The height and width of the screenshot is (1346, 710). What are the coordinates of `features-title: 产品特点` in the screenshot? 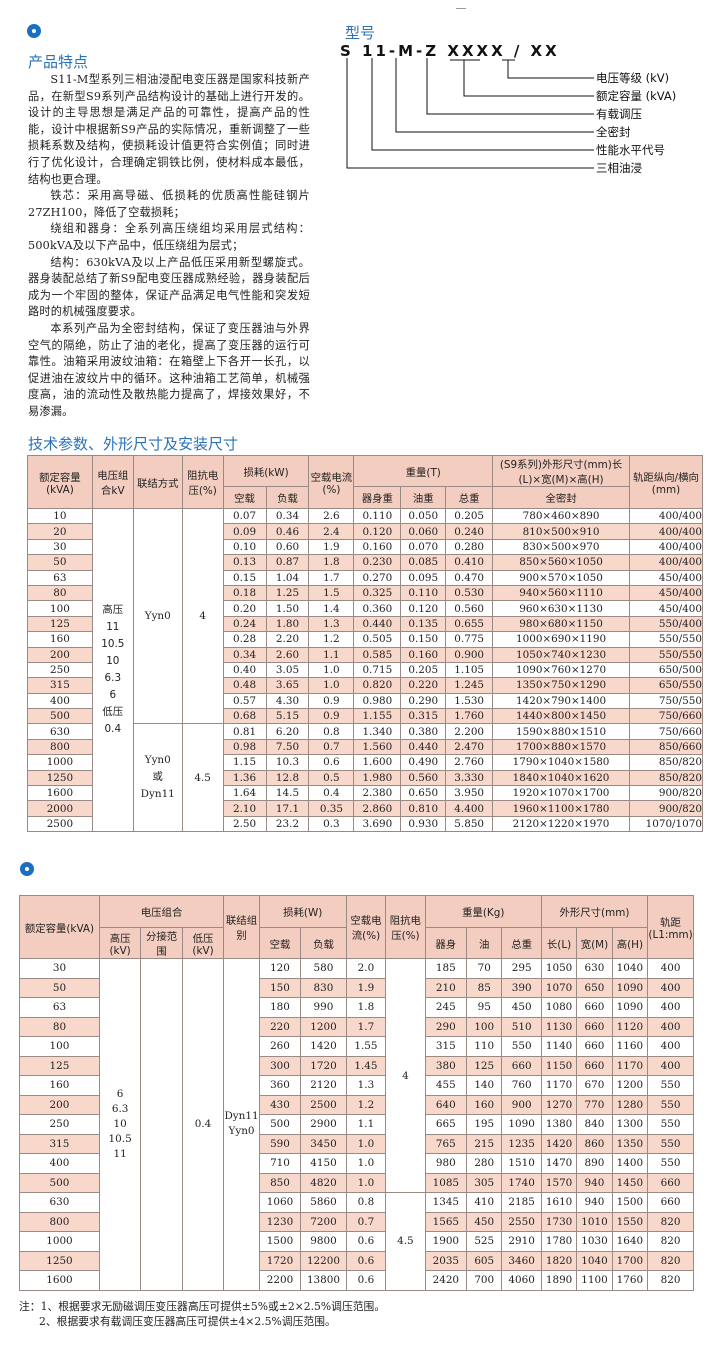 It's located at (58, 62).